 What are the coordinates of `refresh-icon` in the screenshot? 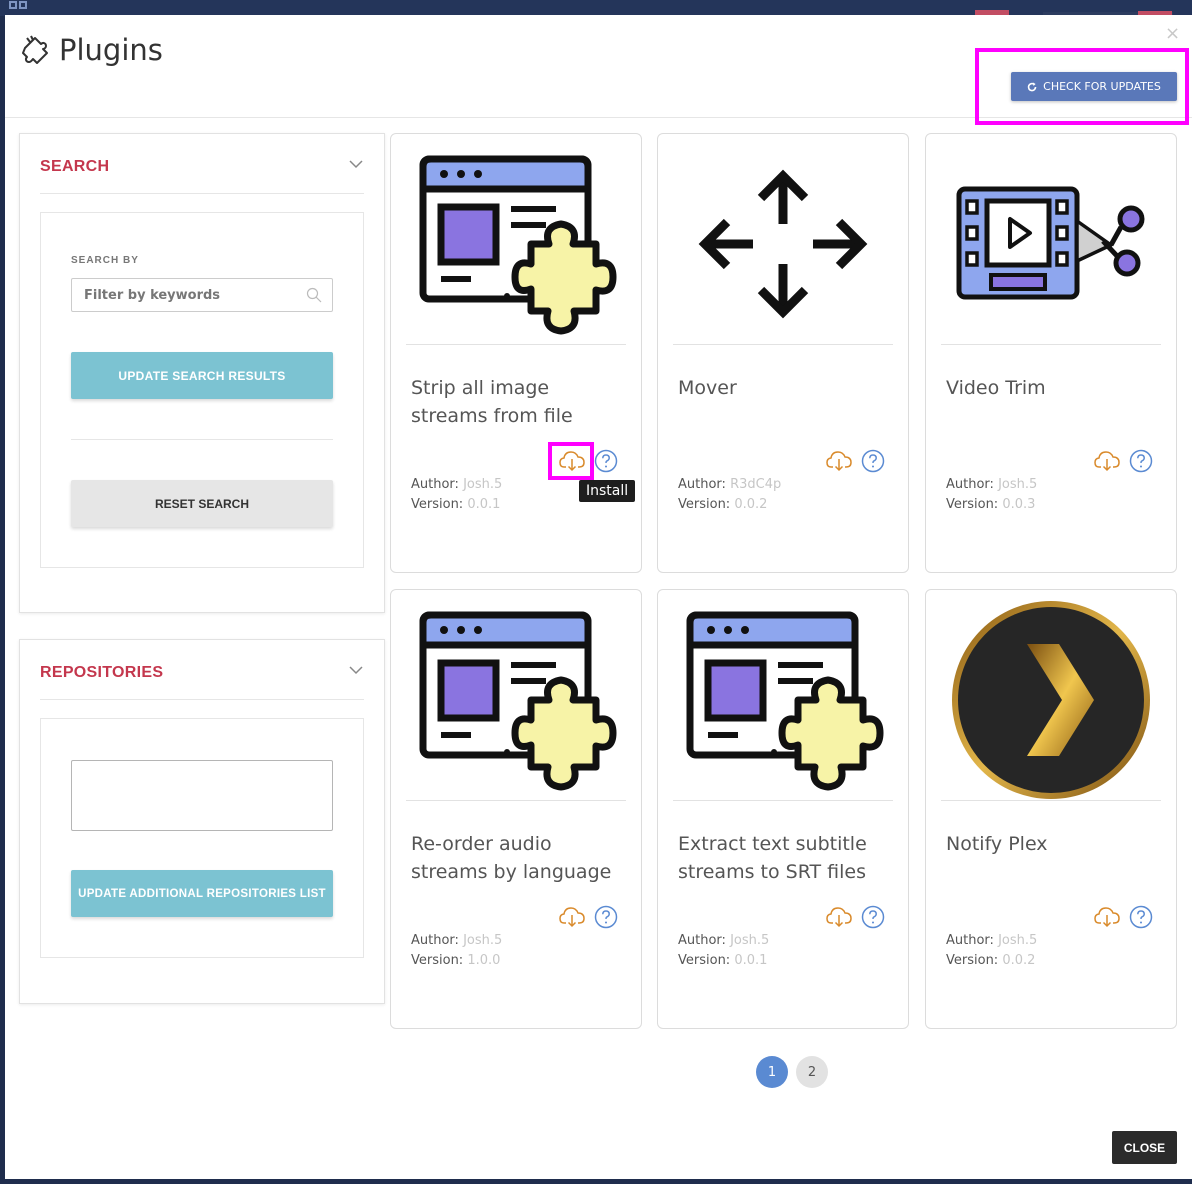 It's located at (1032, 86).